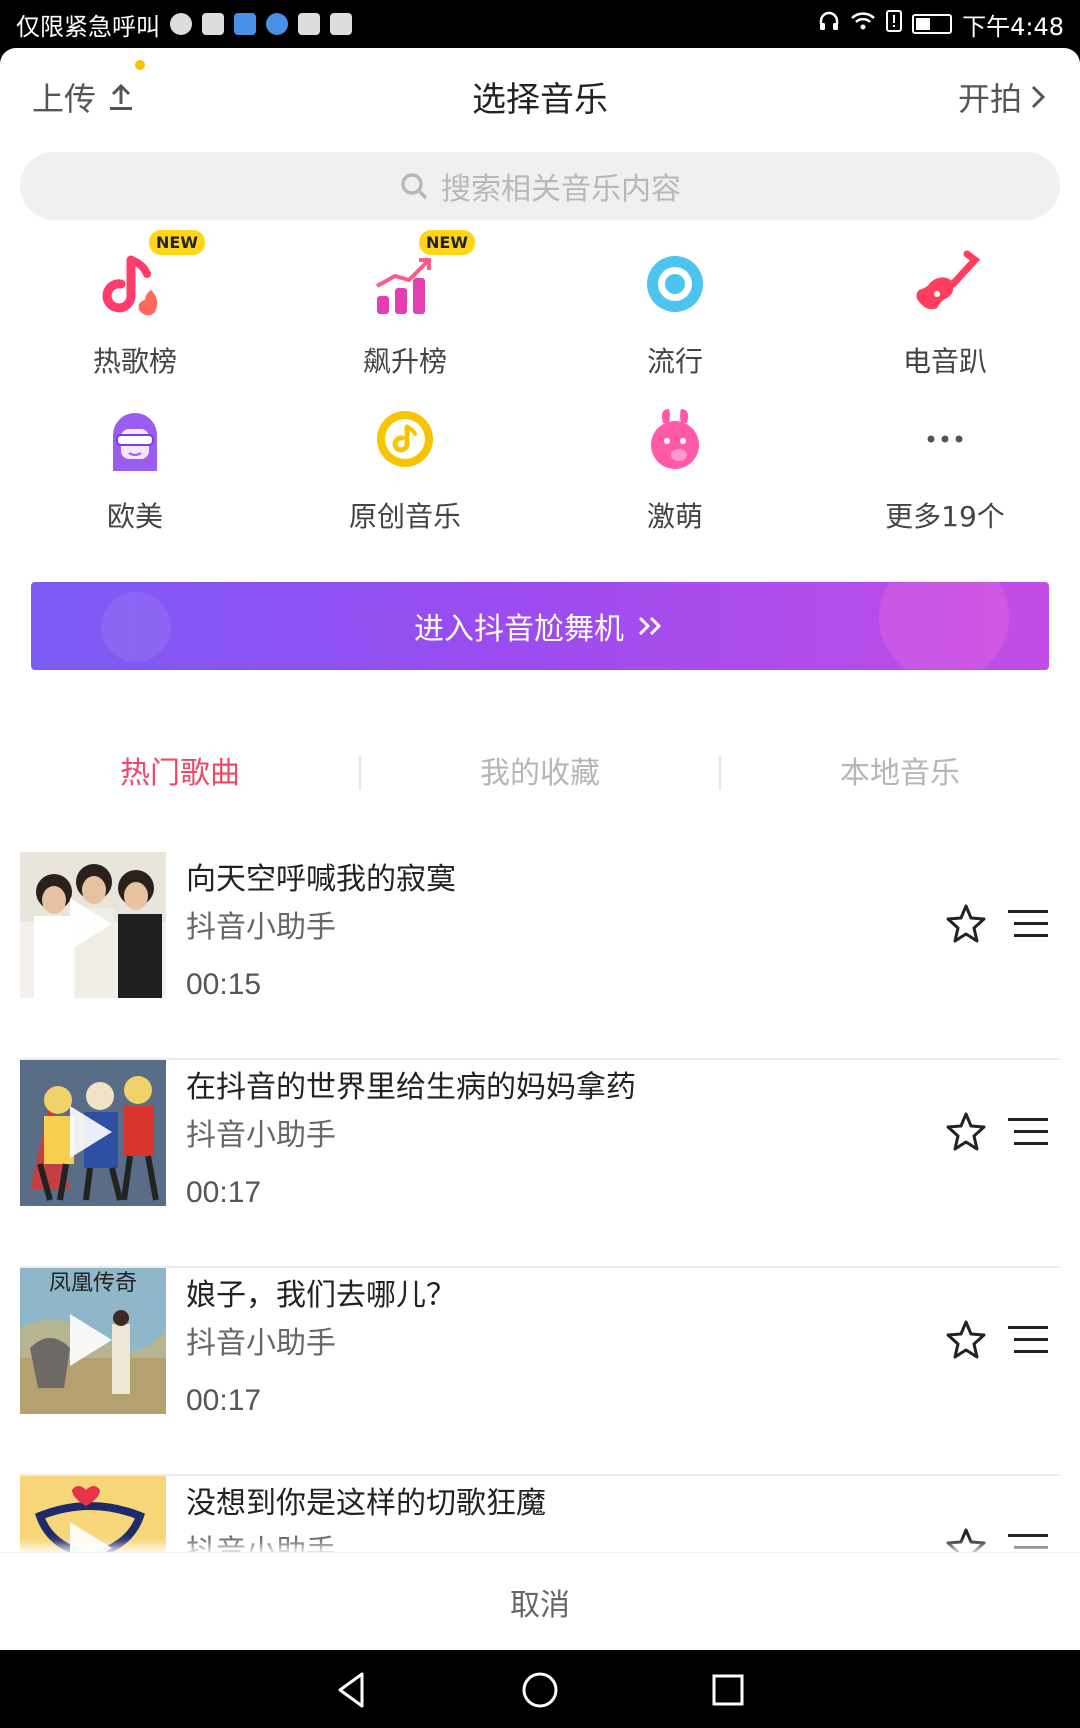 This screenshot has width=1080, height=1728. Describe the element at coordinates (213, 24) in the screenshot. I see `app-notification-icon` at that location.